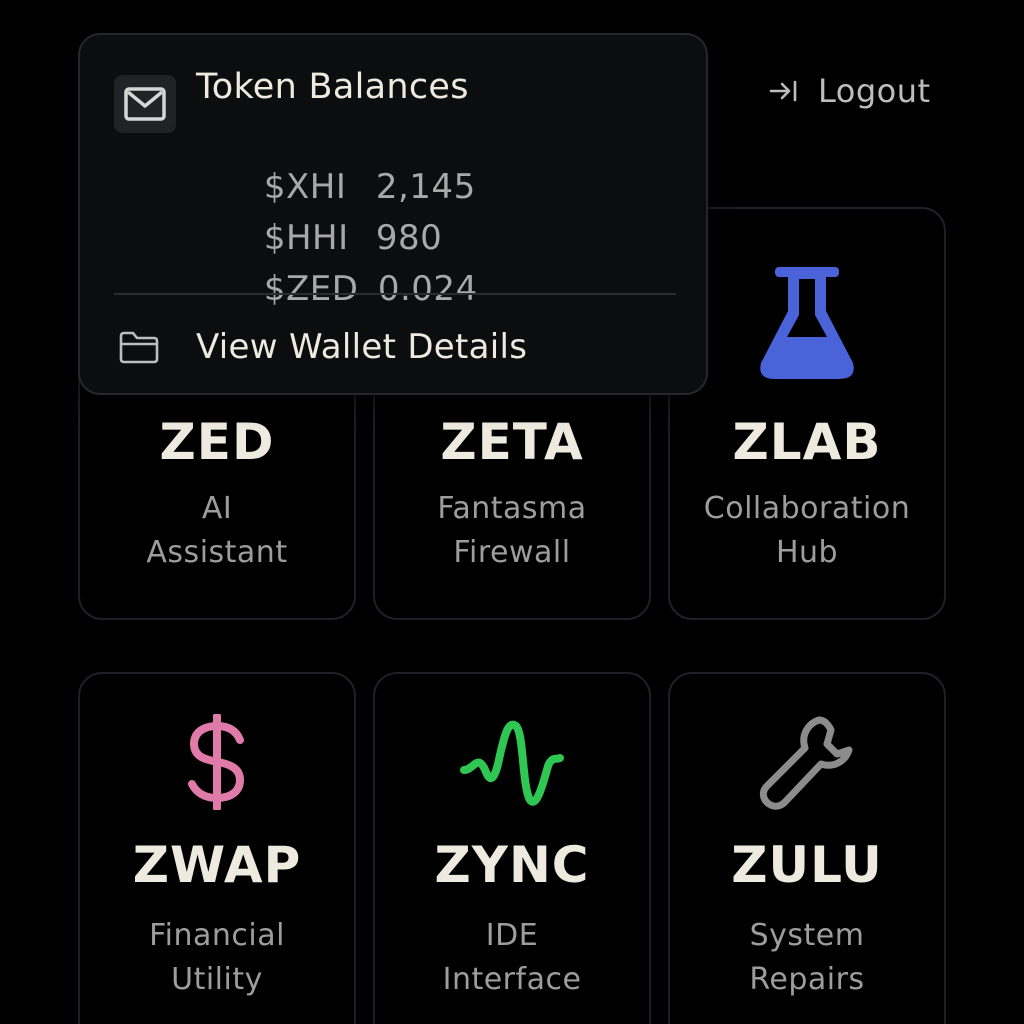 The image size is (1024, 1024). What do you see at coordinates (395, 294) in the screenshot?
I see `popover-divider` at bounding box center [395, 294].